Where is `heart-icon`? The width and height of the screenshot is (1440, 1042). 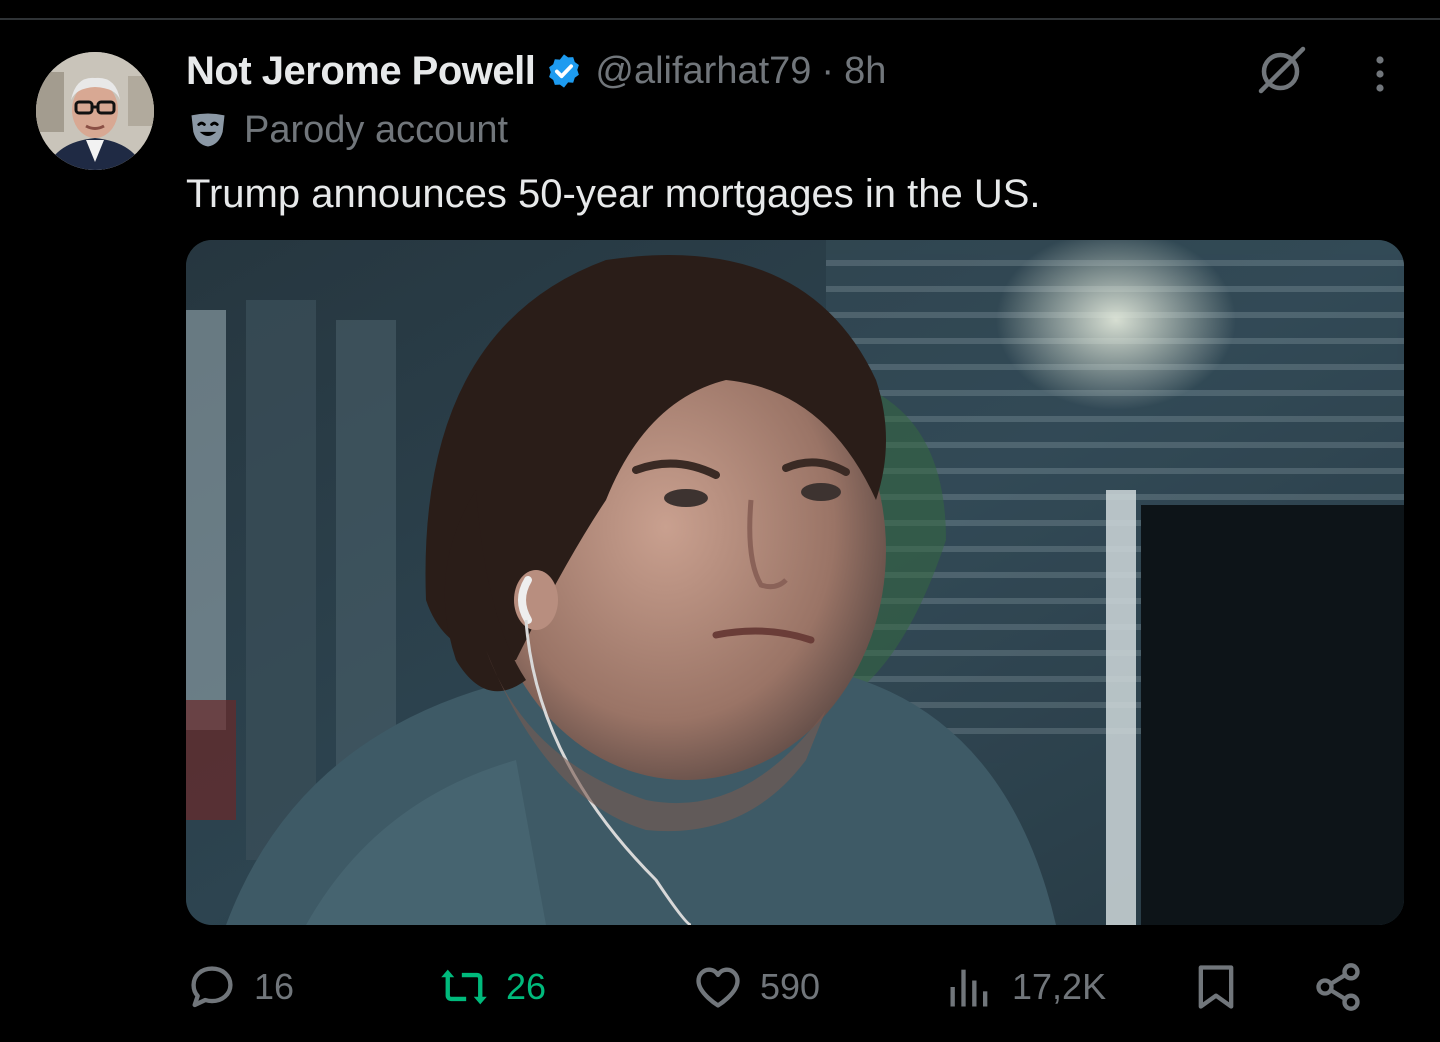 heart-icon is located at coordinates (718, 987).